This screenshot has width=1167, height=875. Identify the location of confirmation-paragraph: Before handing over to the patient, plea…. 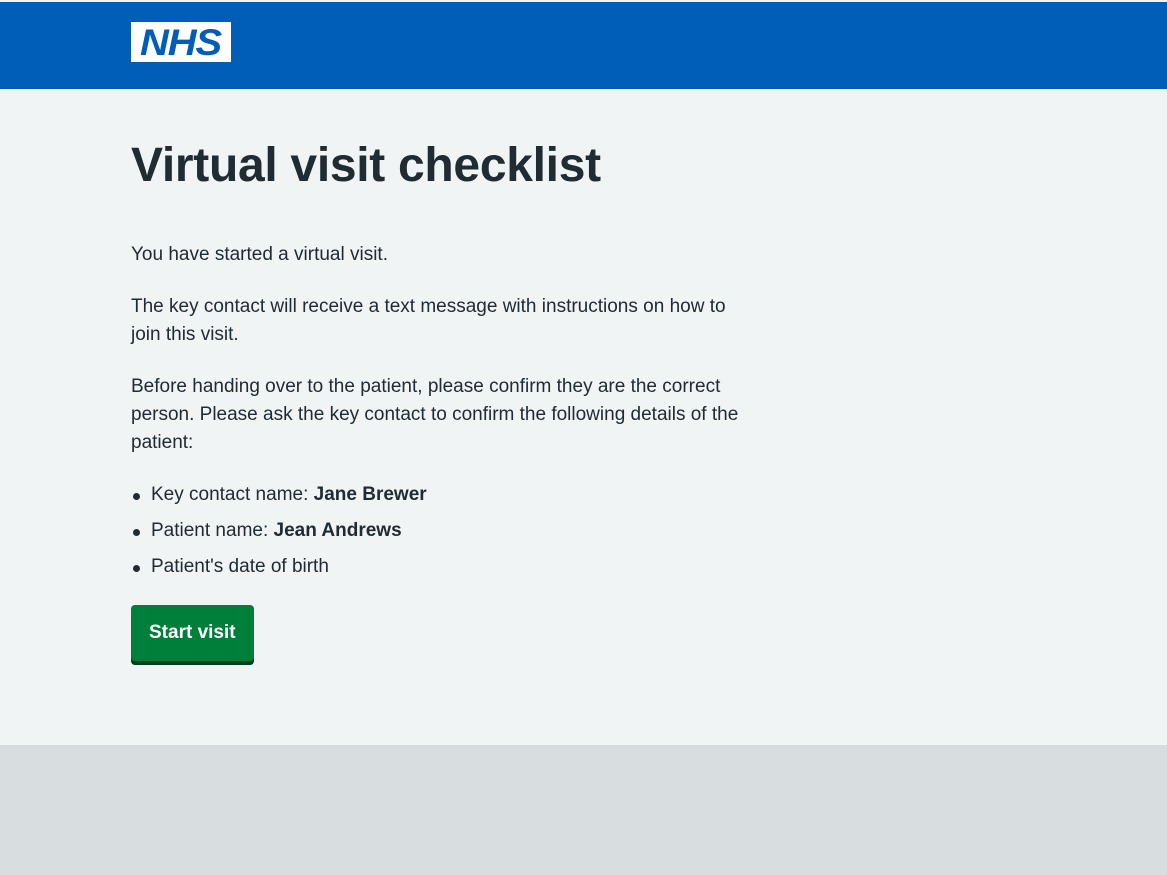
(435, 414).